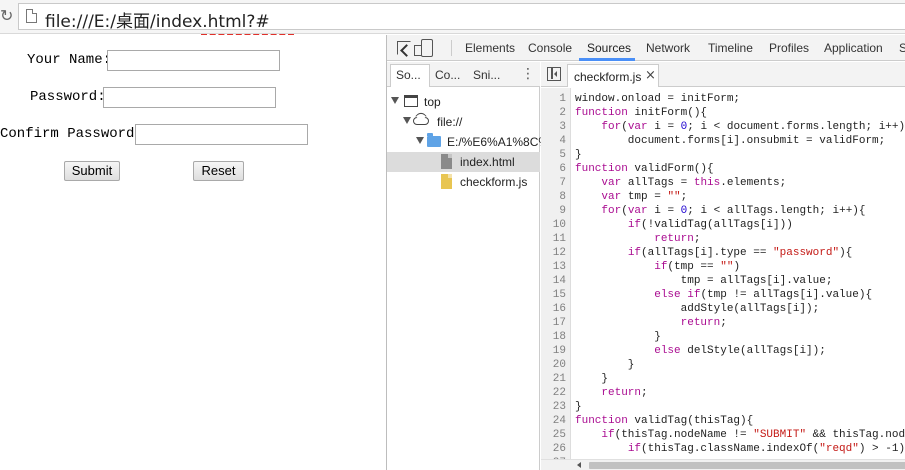  Describe the element at coordinates (559, 295) in the screenshot. I see `line-number: 15` at that location.